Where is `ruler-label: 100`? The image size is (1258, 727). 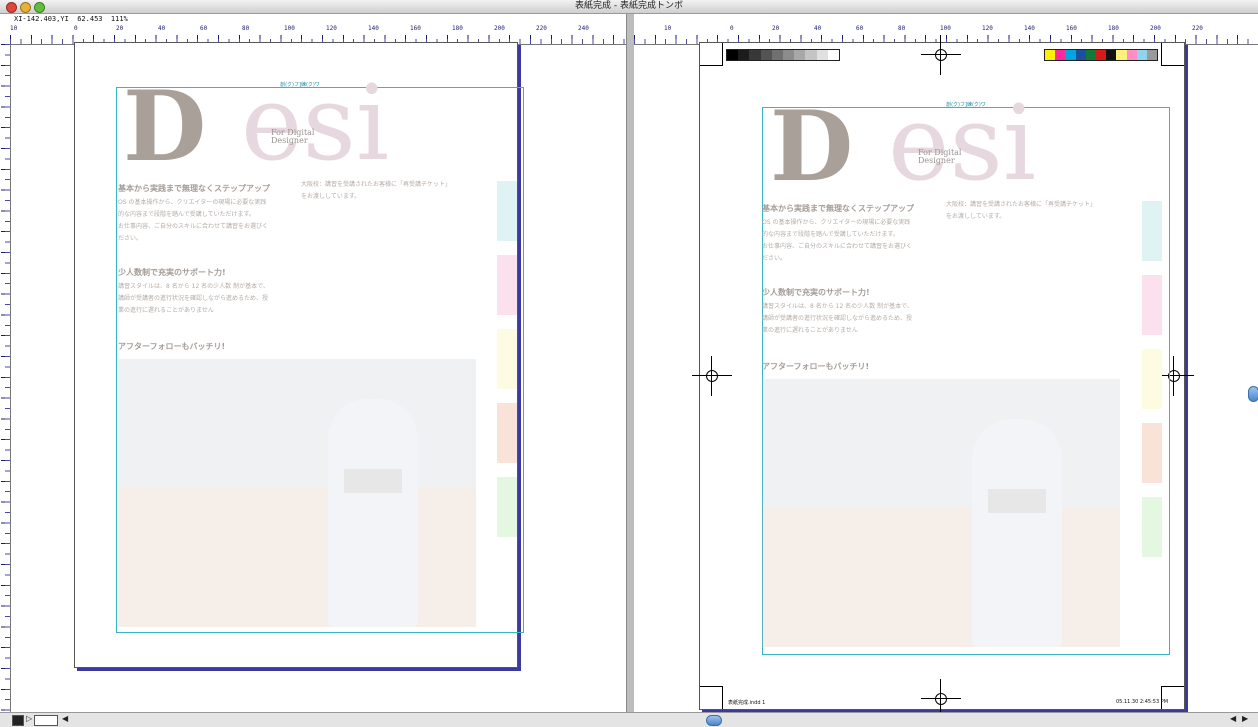
ruler-label: 100 is located at coordinates (289, 28).